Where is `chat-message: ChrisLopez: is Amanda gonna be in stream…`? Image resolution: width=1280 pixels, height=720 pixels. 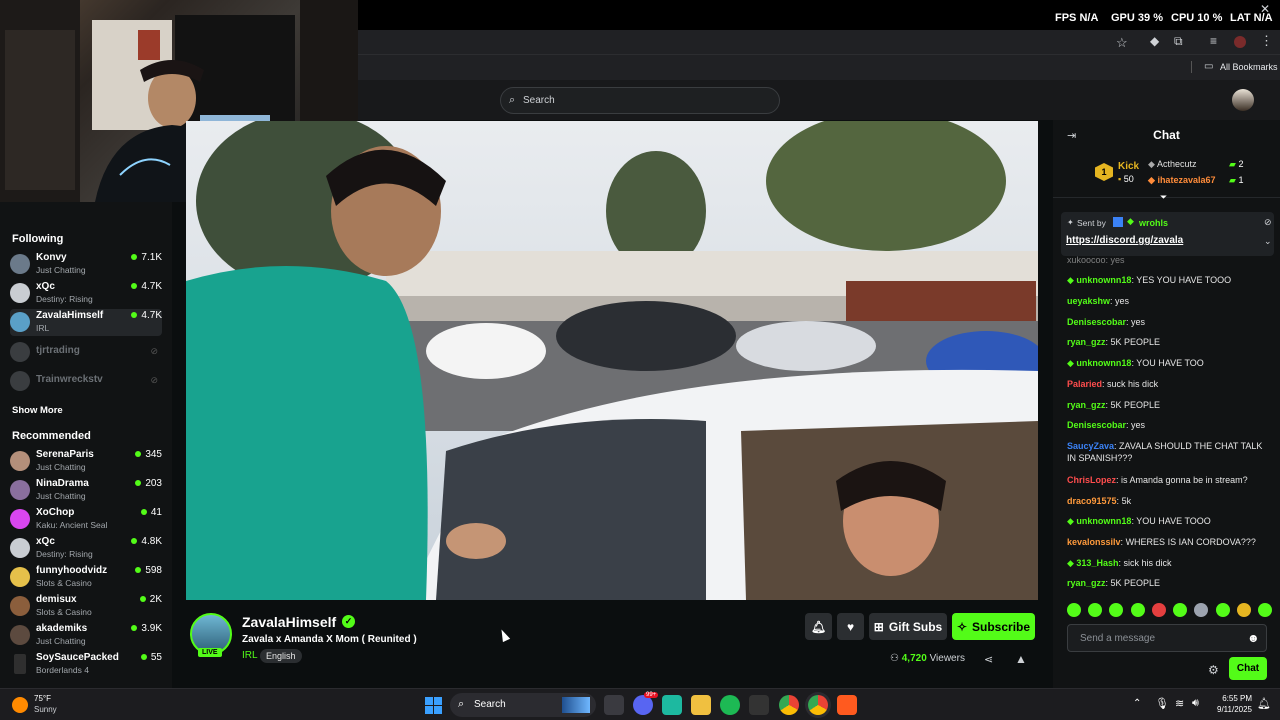
chat-message: ChrisLopez: is Amanda gonna be in stream… is located at coordinates (1169, 480).